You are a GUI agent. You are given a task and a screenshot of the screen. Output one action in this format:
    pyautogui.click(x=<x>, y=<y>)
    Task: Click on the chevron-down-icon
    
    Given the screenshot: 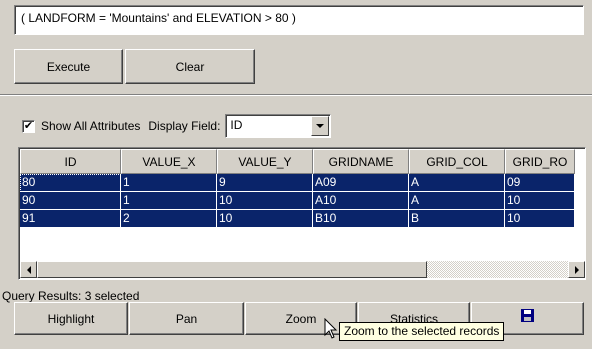 What is the action you would take?
    pyautogui.click(x=320, y=126)
    